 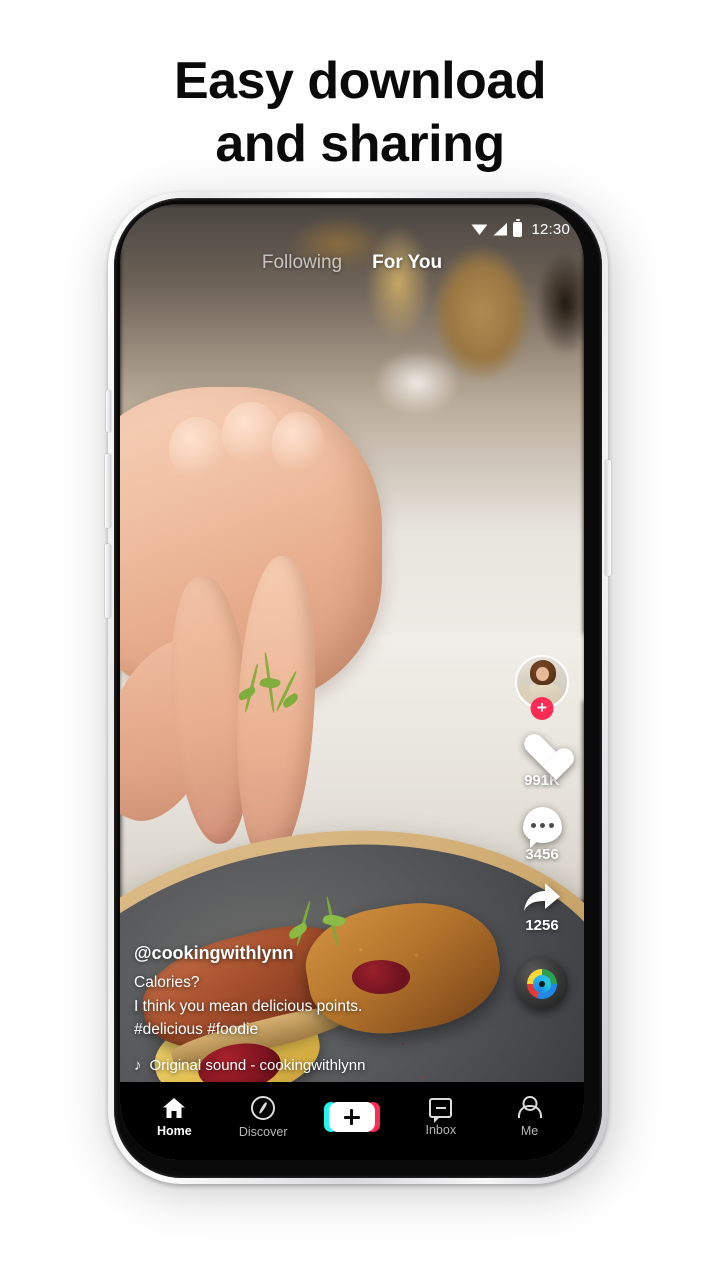 What do you see at coordinates (248, 1006) in the screenshot?
I see `caption-line-2: I think you mean delicious points.` at bounding box center [248, 1006].